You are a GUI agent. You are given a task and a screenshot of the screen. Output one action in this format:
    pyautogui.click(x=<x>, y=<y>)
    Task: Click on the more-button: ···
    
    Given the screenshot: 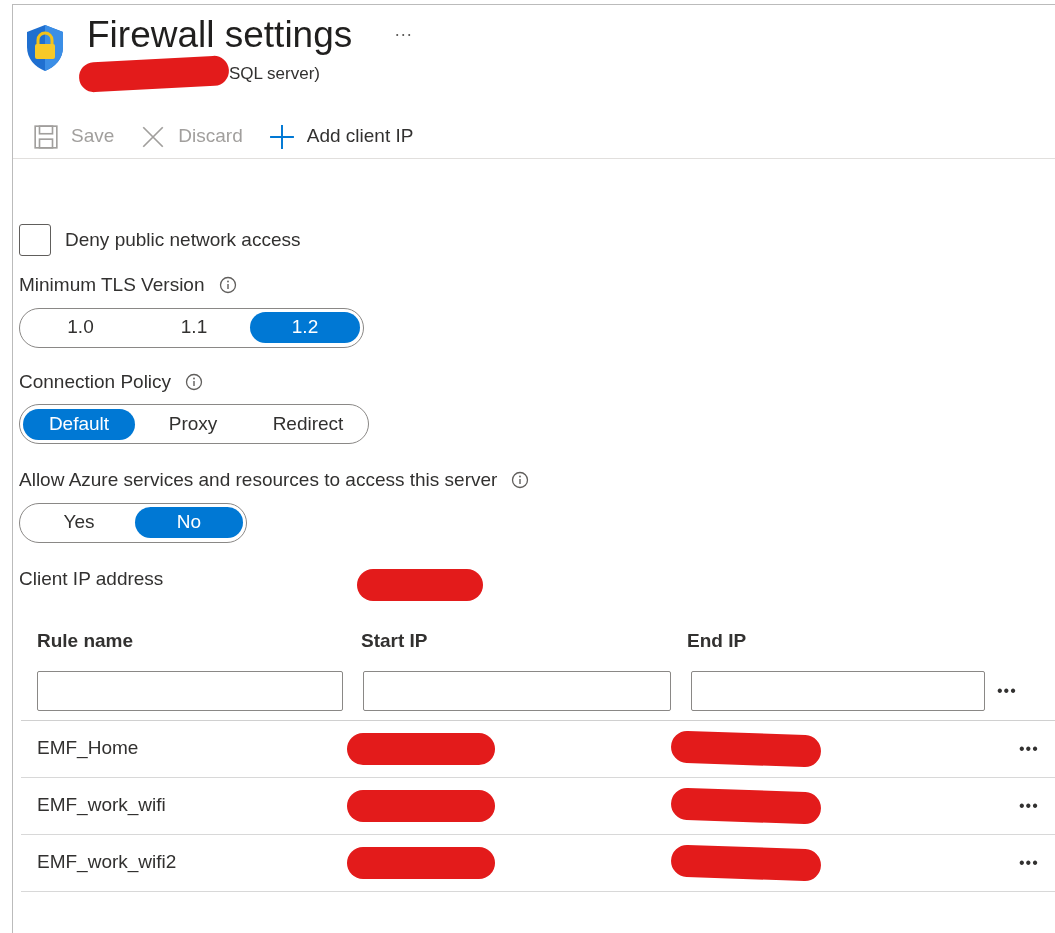 What is the action you would take?
    pyautogui.click(x=403, y=34)
    